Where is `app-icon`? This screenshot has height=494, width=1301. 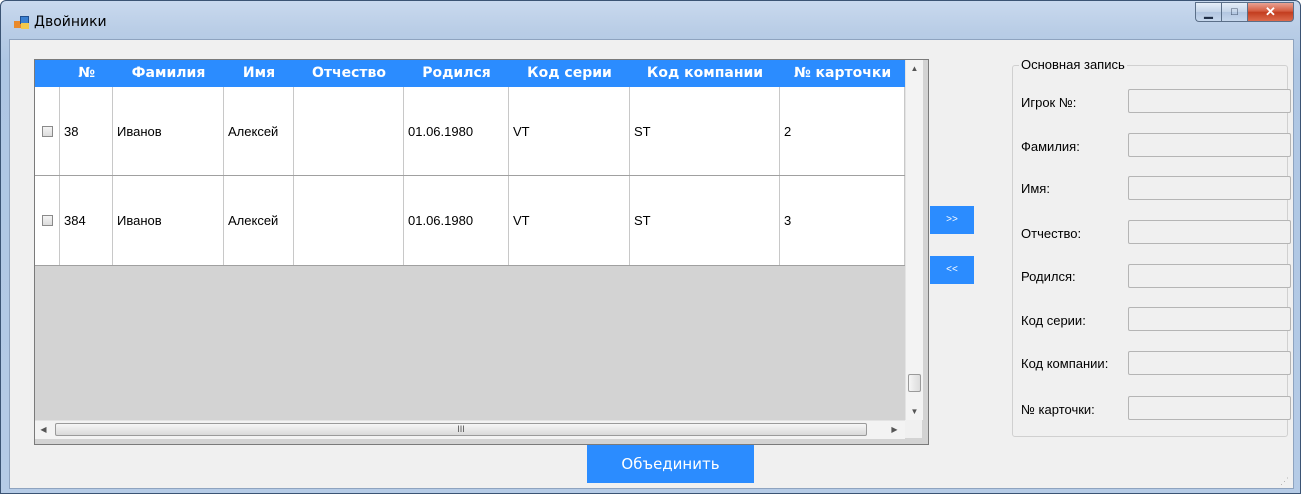 app-icon is located at coordinates (22, 23).